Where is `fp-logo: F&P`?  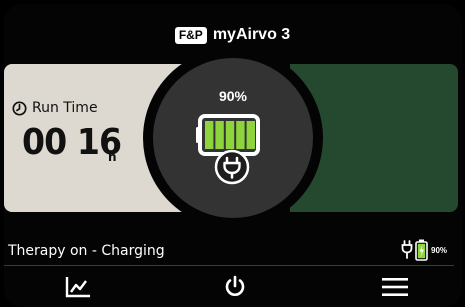
fp-logo: F&P is located at coordinates (190, 35).